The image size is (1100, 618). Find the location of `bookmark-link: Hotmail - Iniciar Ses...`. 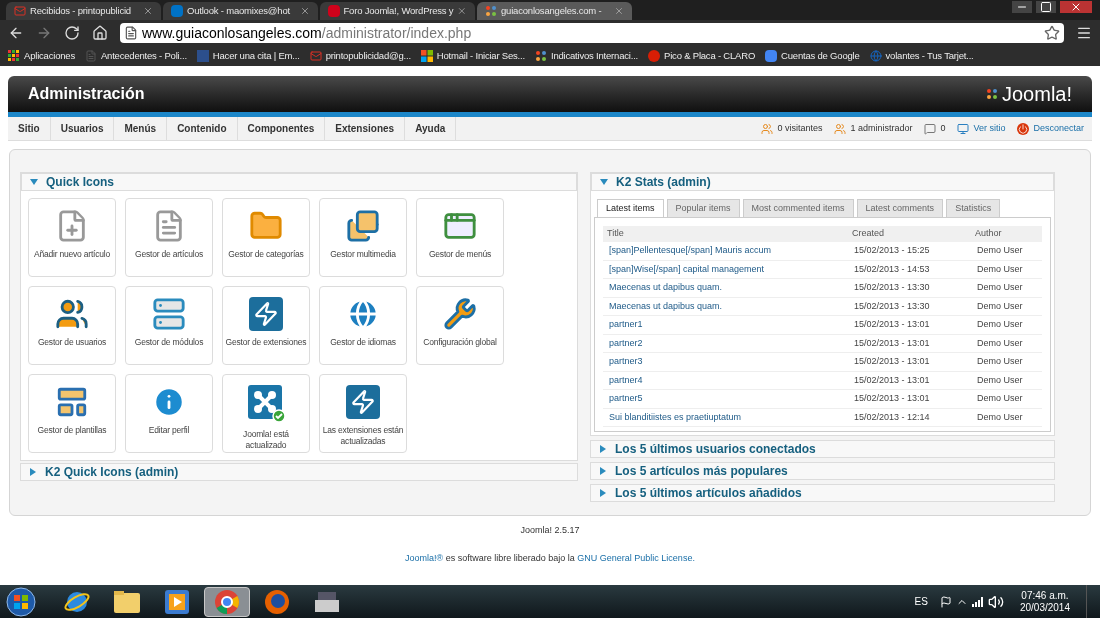

bookmark-link: Hotmail - Iniciar Ses... is located at coordinates (472, 56).